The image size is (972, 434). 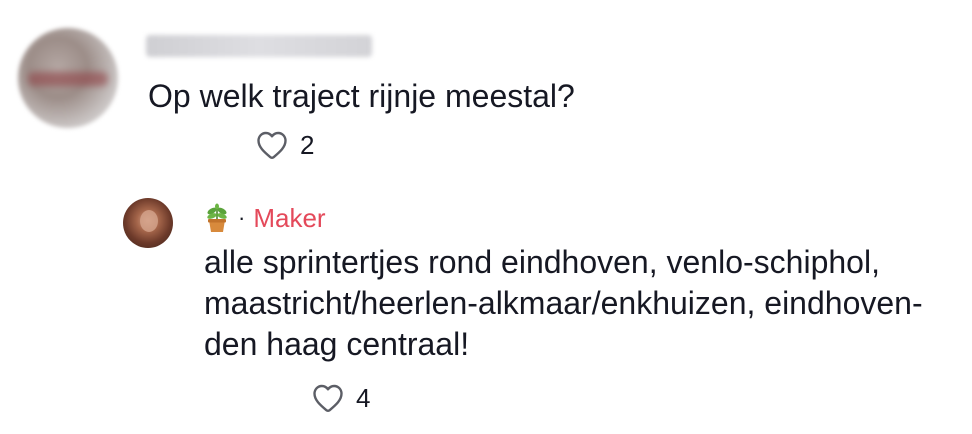 I want to click on like-button: 2, so click(x=284, y=145).